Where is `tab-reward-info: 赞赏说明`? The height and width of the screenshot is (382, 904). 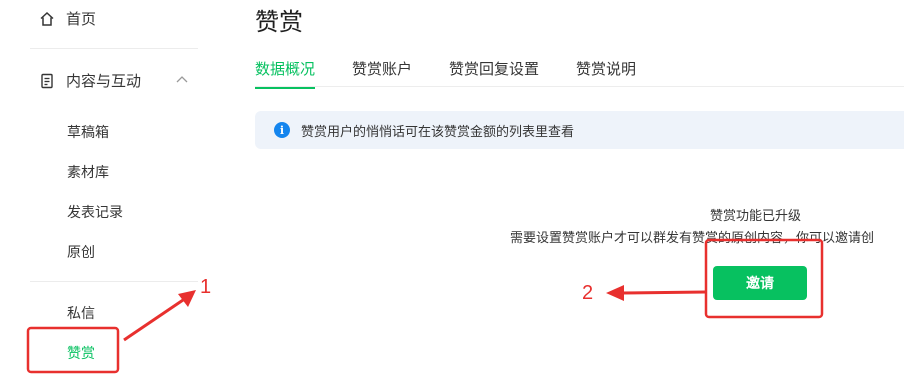
tab-reward-info: 赞赏说明 is located at coordinates (606, 73).